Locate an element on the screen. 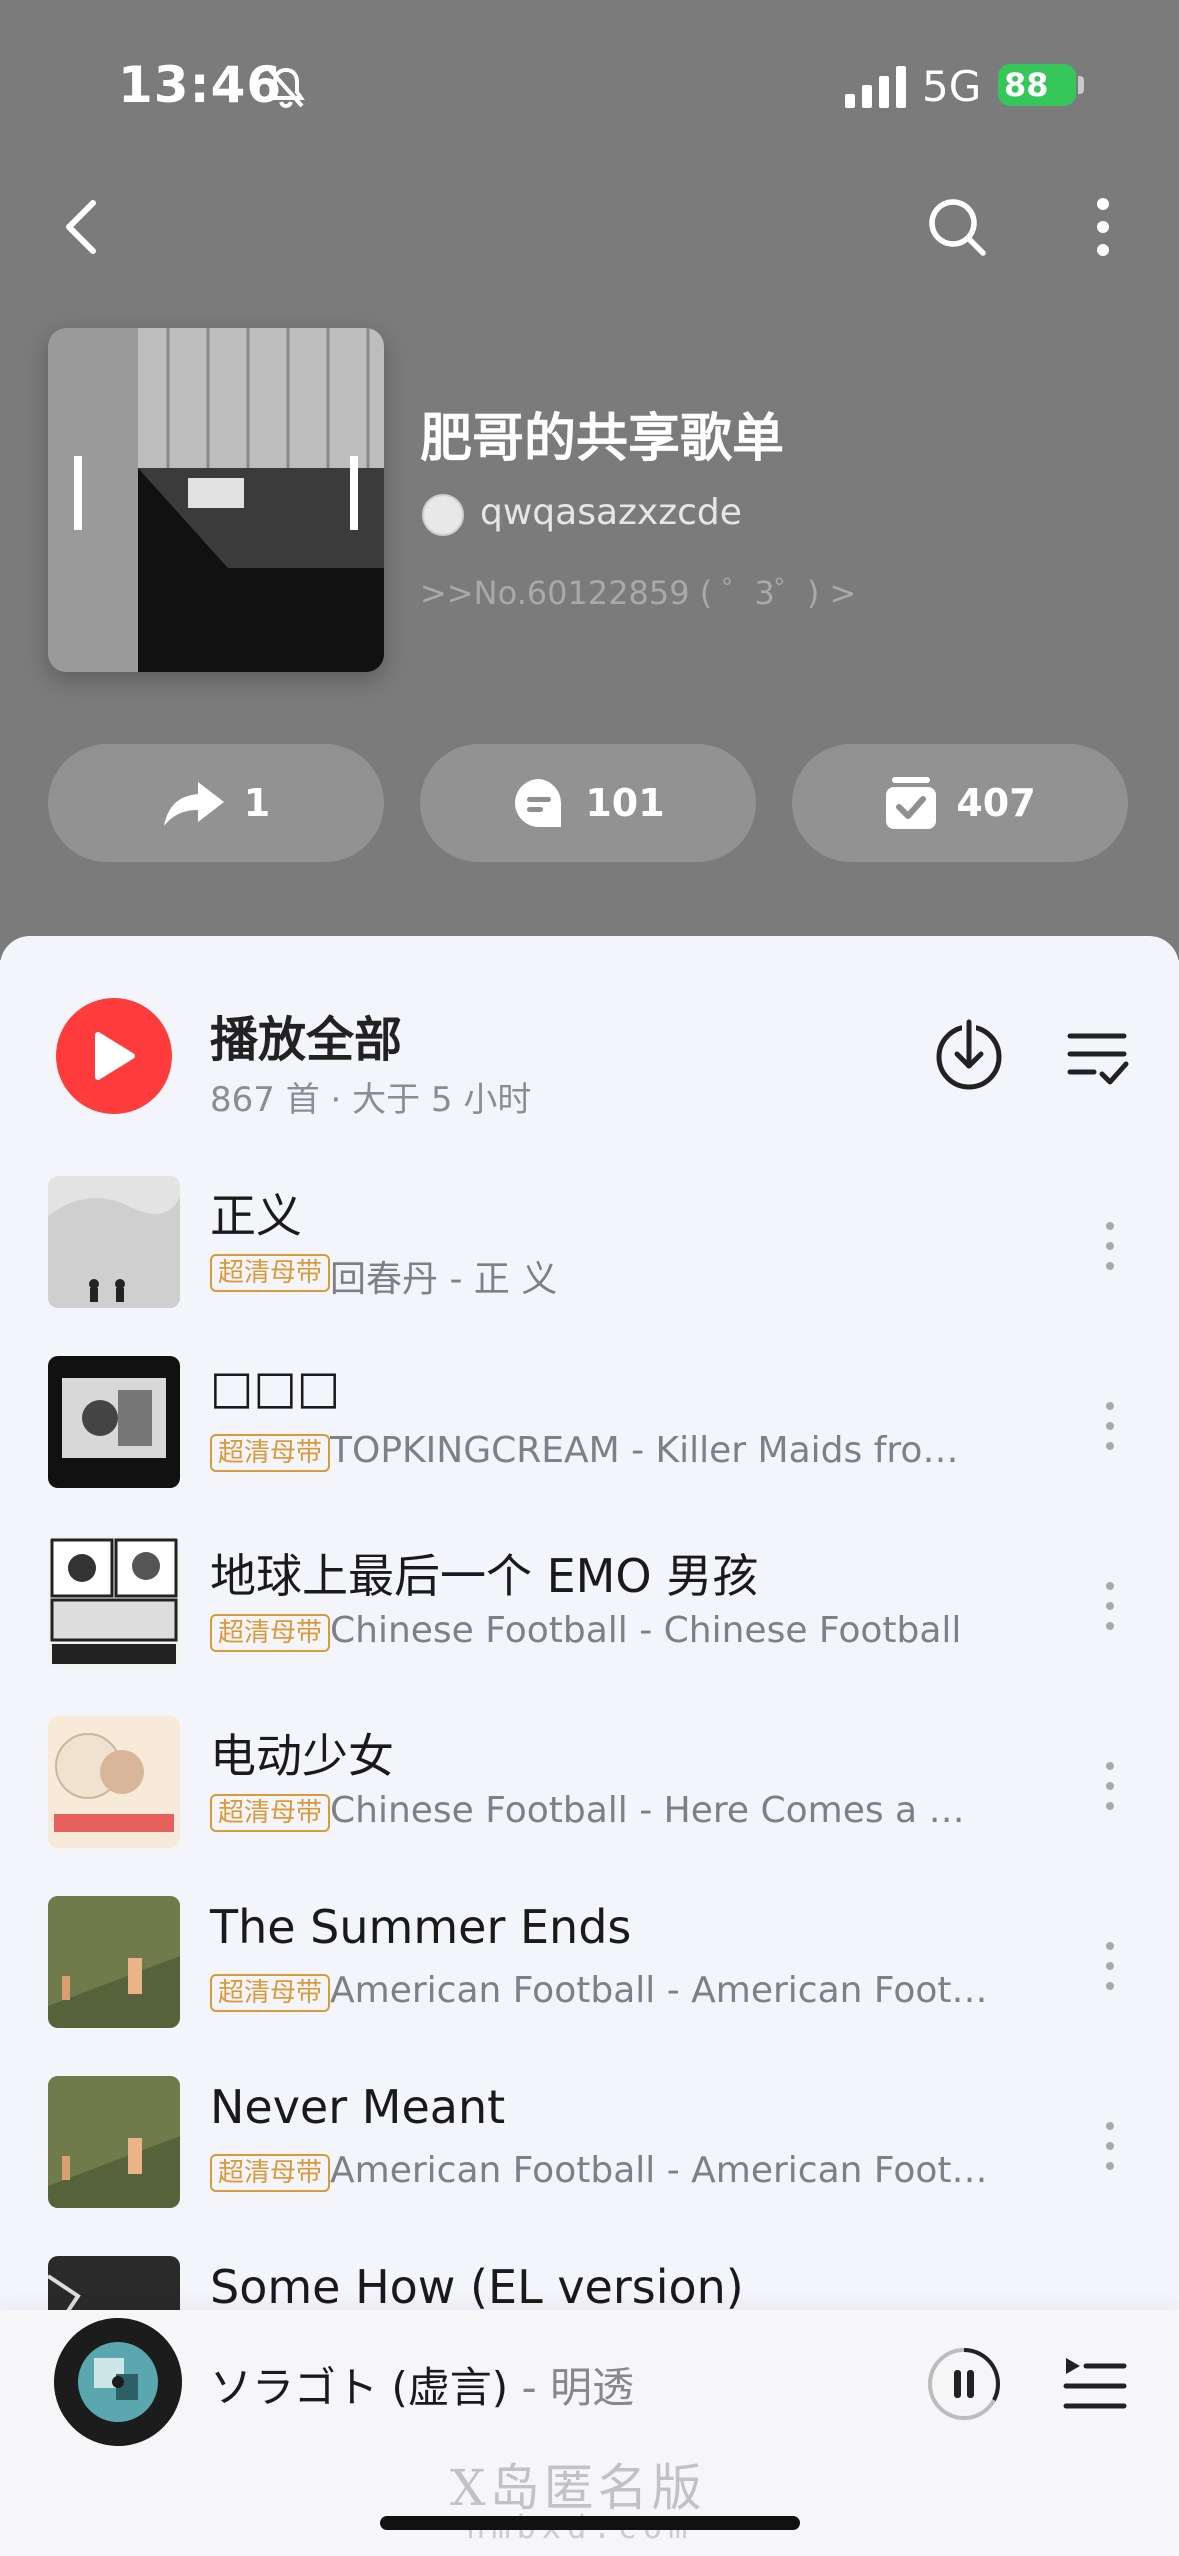 The width and height of the screenshot is (1179, 2556). song-title: The Summer Ends is located at coordinates (421, 1927).